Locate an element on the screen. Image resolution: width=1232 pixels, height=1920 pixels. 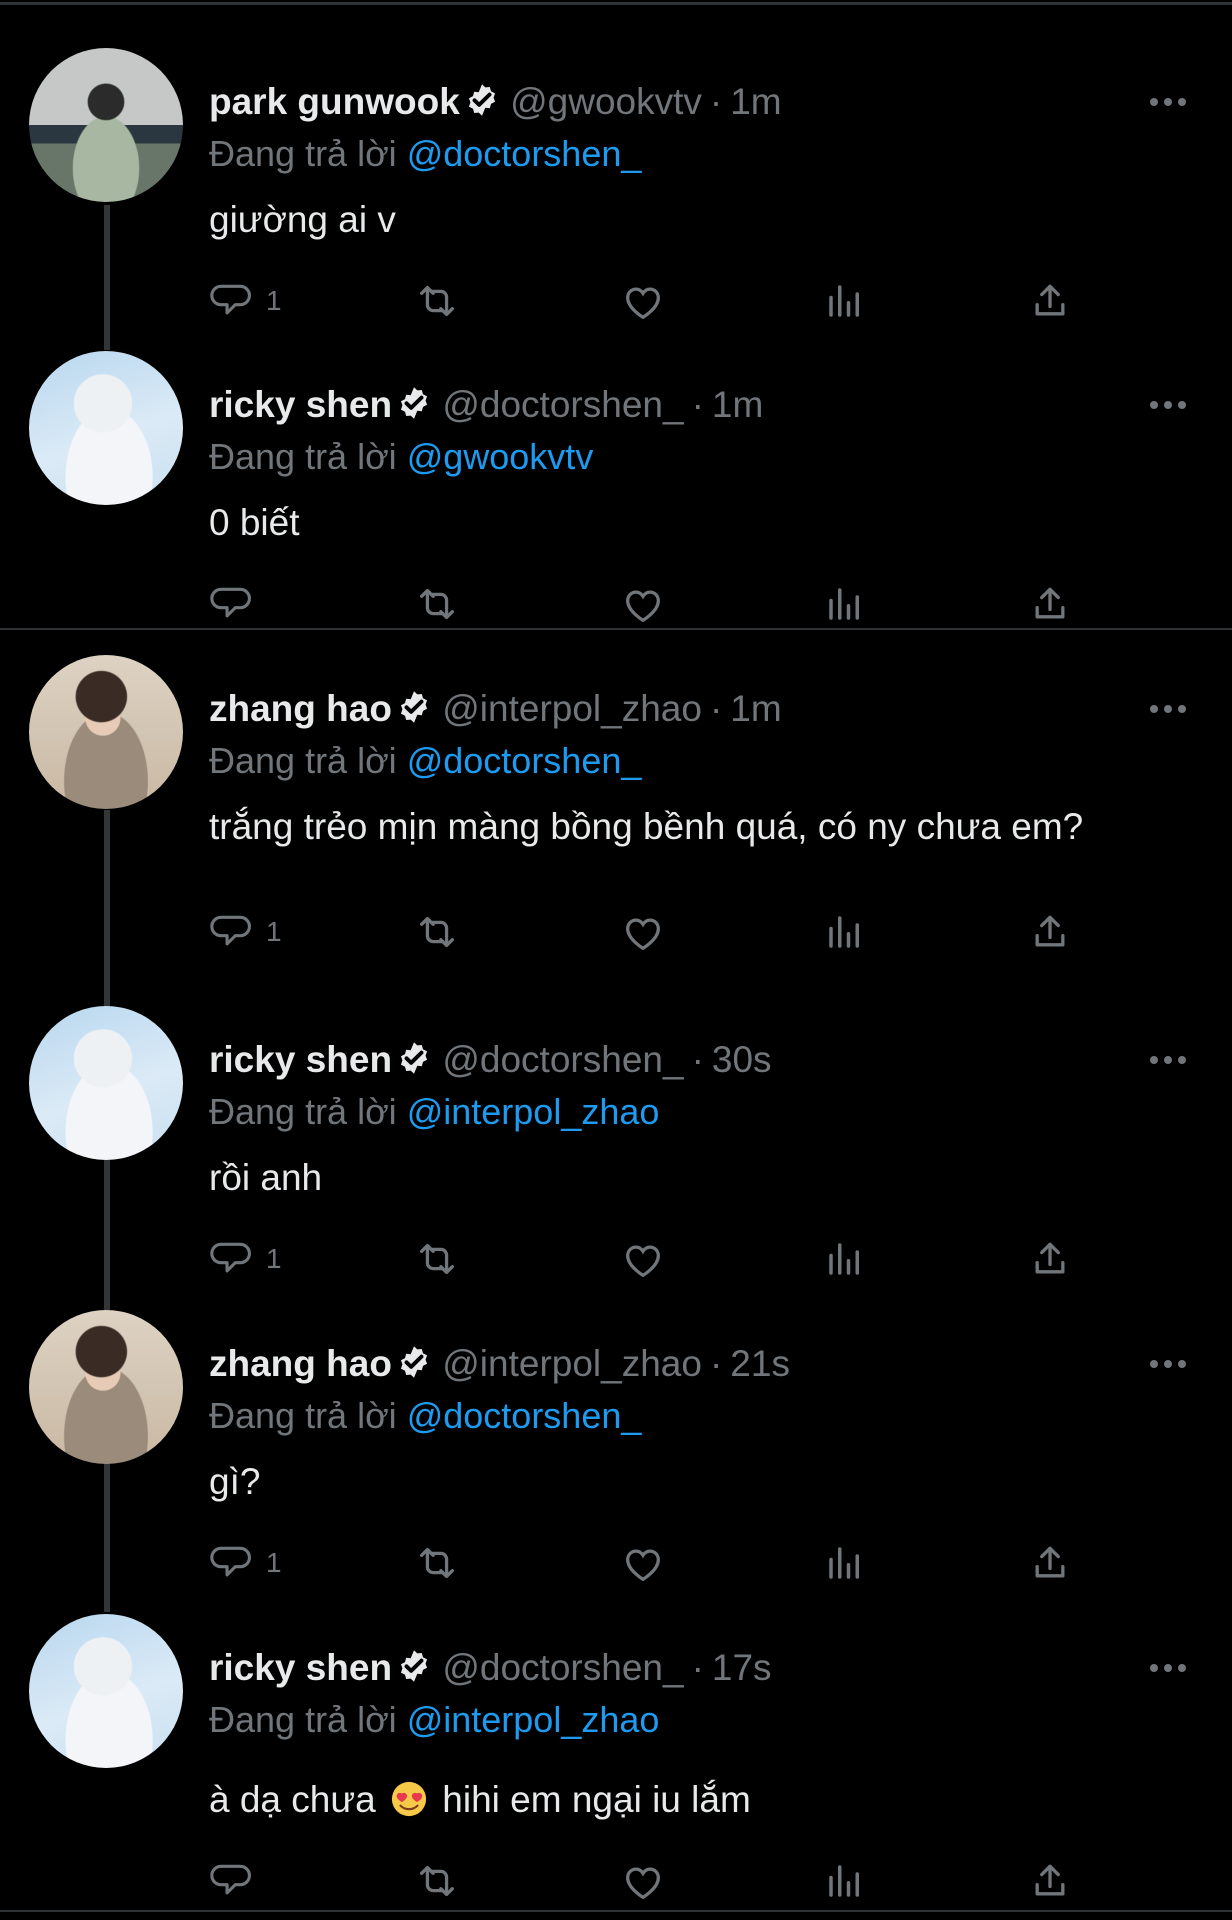
tweet-time: 17s is located at coordinates (742, 1667).